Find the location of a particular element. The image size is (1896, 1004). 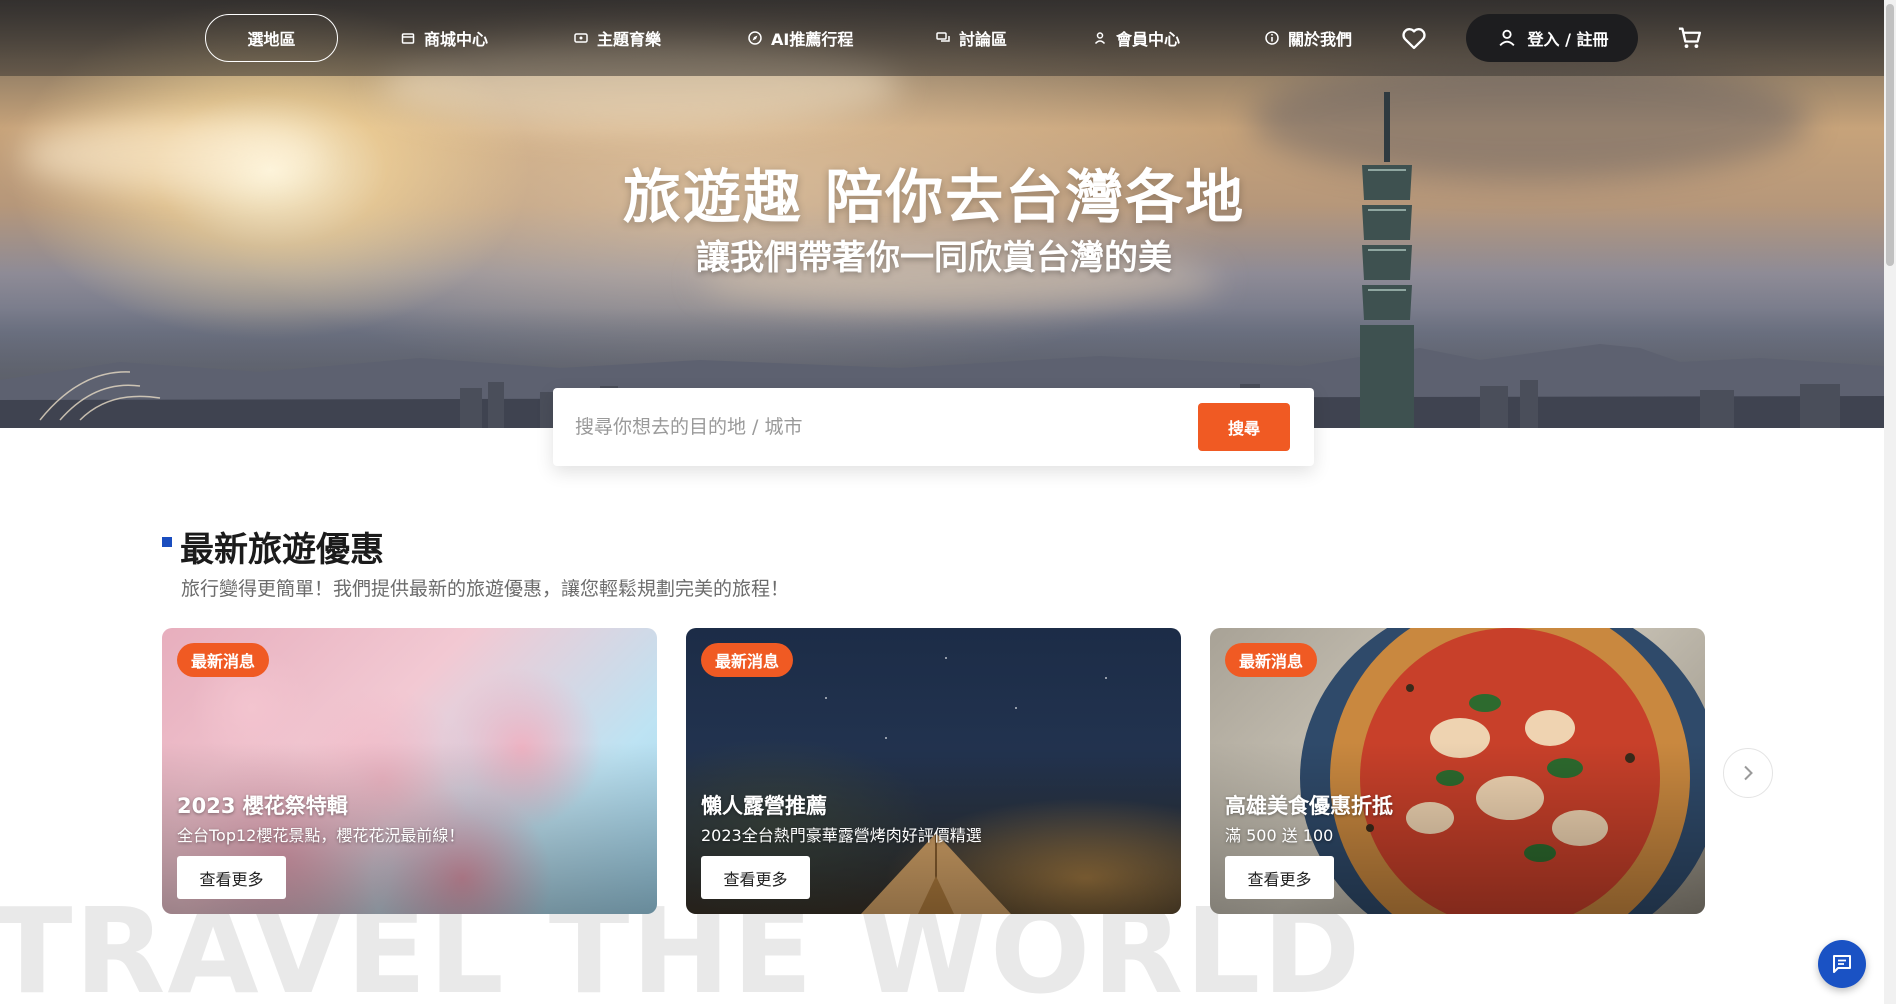

search-box: 搜尋 is located at coordinates (933, 427).